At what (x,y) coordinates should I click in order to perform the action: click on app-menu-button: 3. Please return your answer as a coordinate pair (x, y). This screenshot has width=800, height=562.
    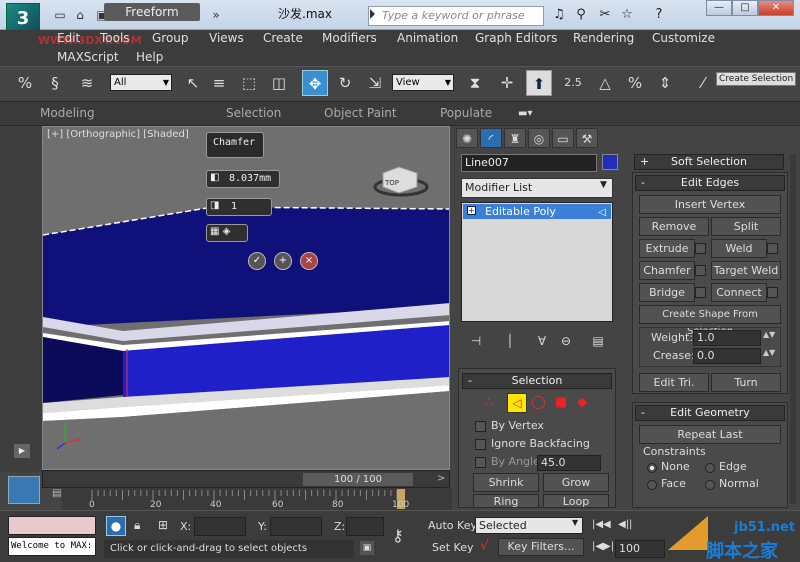
    Looking at the image, I should click on (23, 18).